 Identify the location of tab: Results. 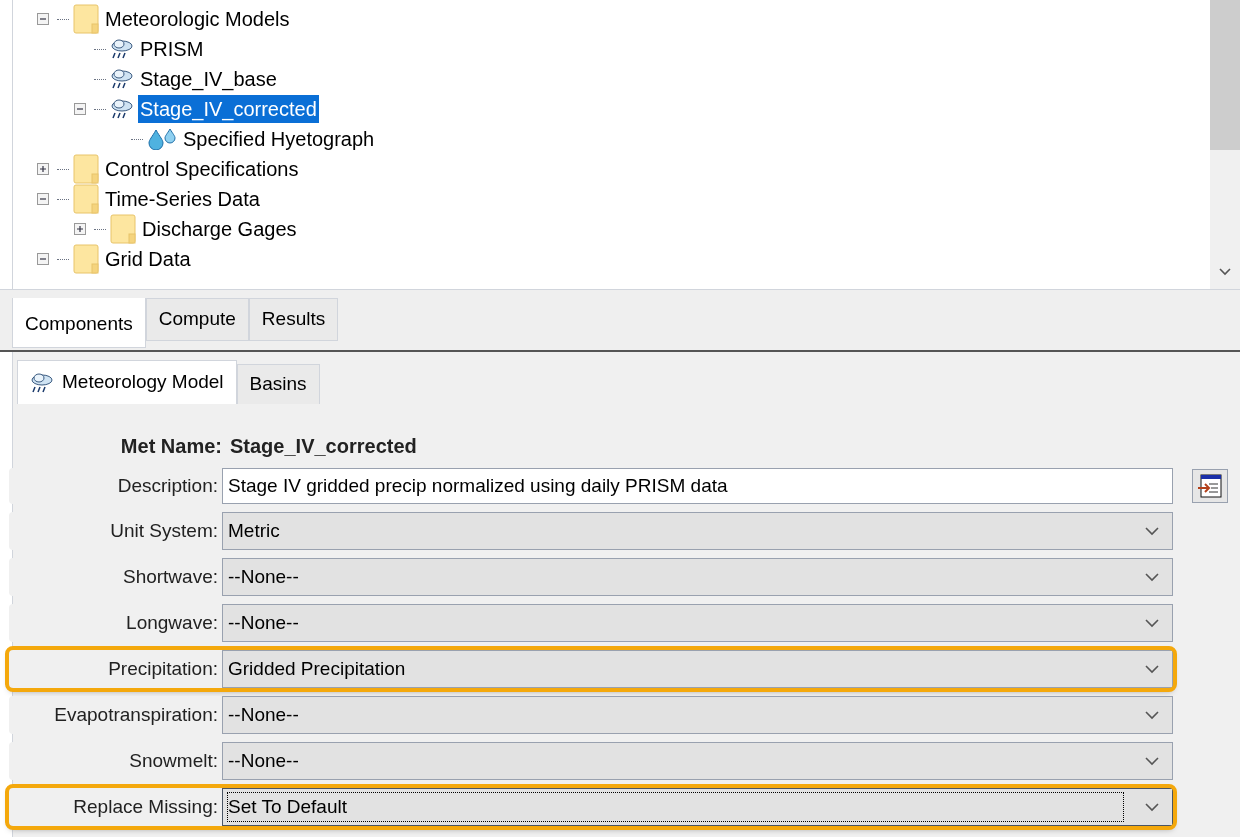
(293, 319).